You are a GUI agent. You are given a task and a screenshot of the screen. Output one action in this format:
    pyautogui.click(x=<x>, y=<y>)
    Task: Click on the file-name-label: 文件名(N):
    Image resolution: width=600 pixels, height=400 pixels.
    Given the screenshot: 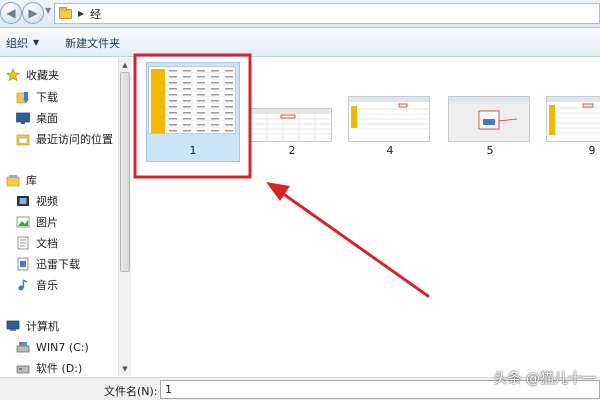 What is the action you would take?
    pyautogui.click(x=131, y=391)
    